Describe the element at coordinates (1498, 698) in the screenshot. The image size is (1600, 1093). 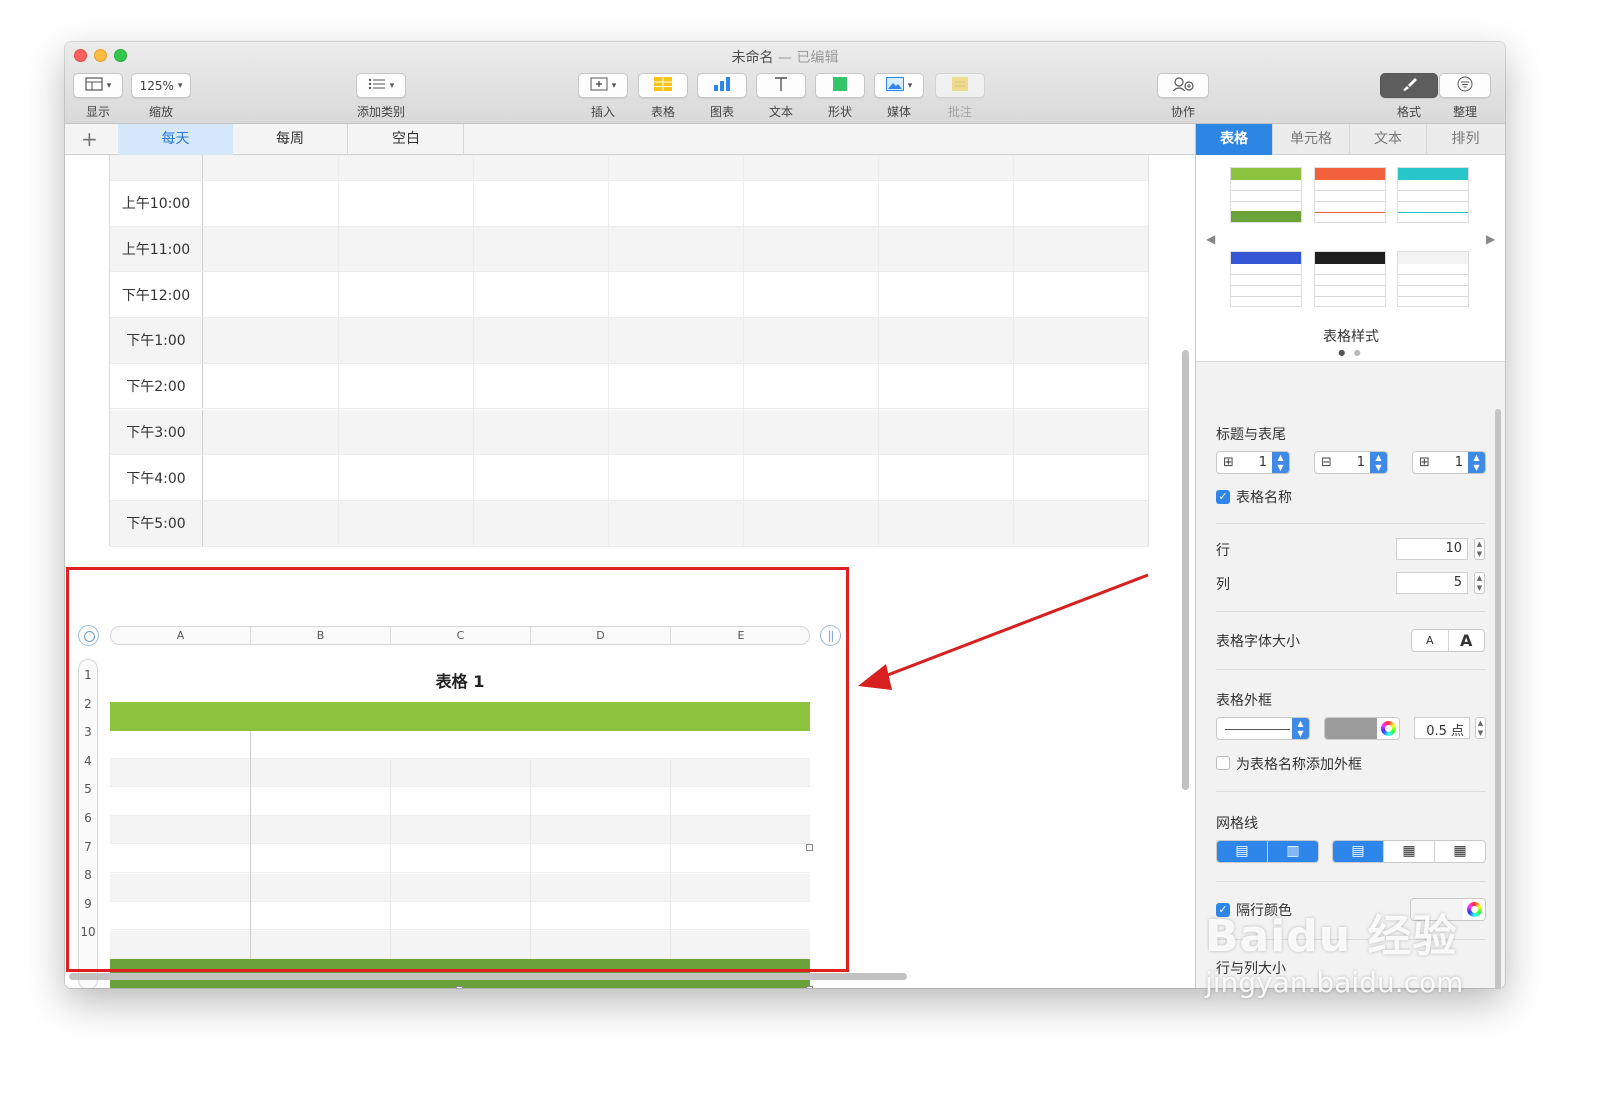
I see `inspector-scrollbar` at that location.